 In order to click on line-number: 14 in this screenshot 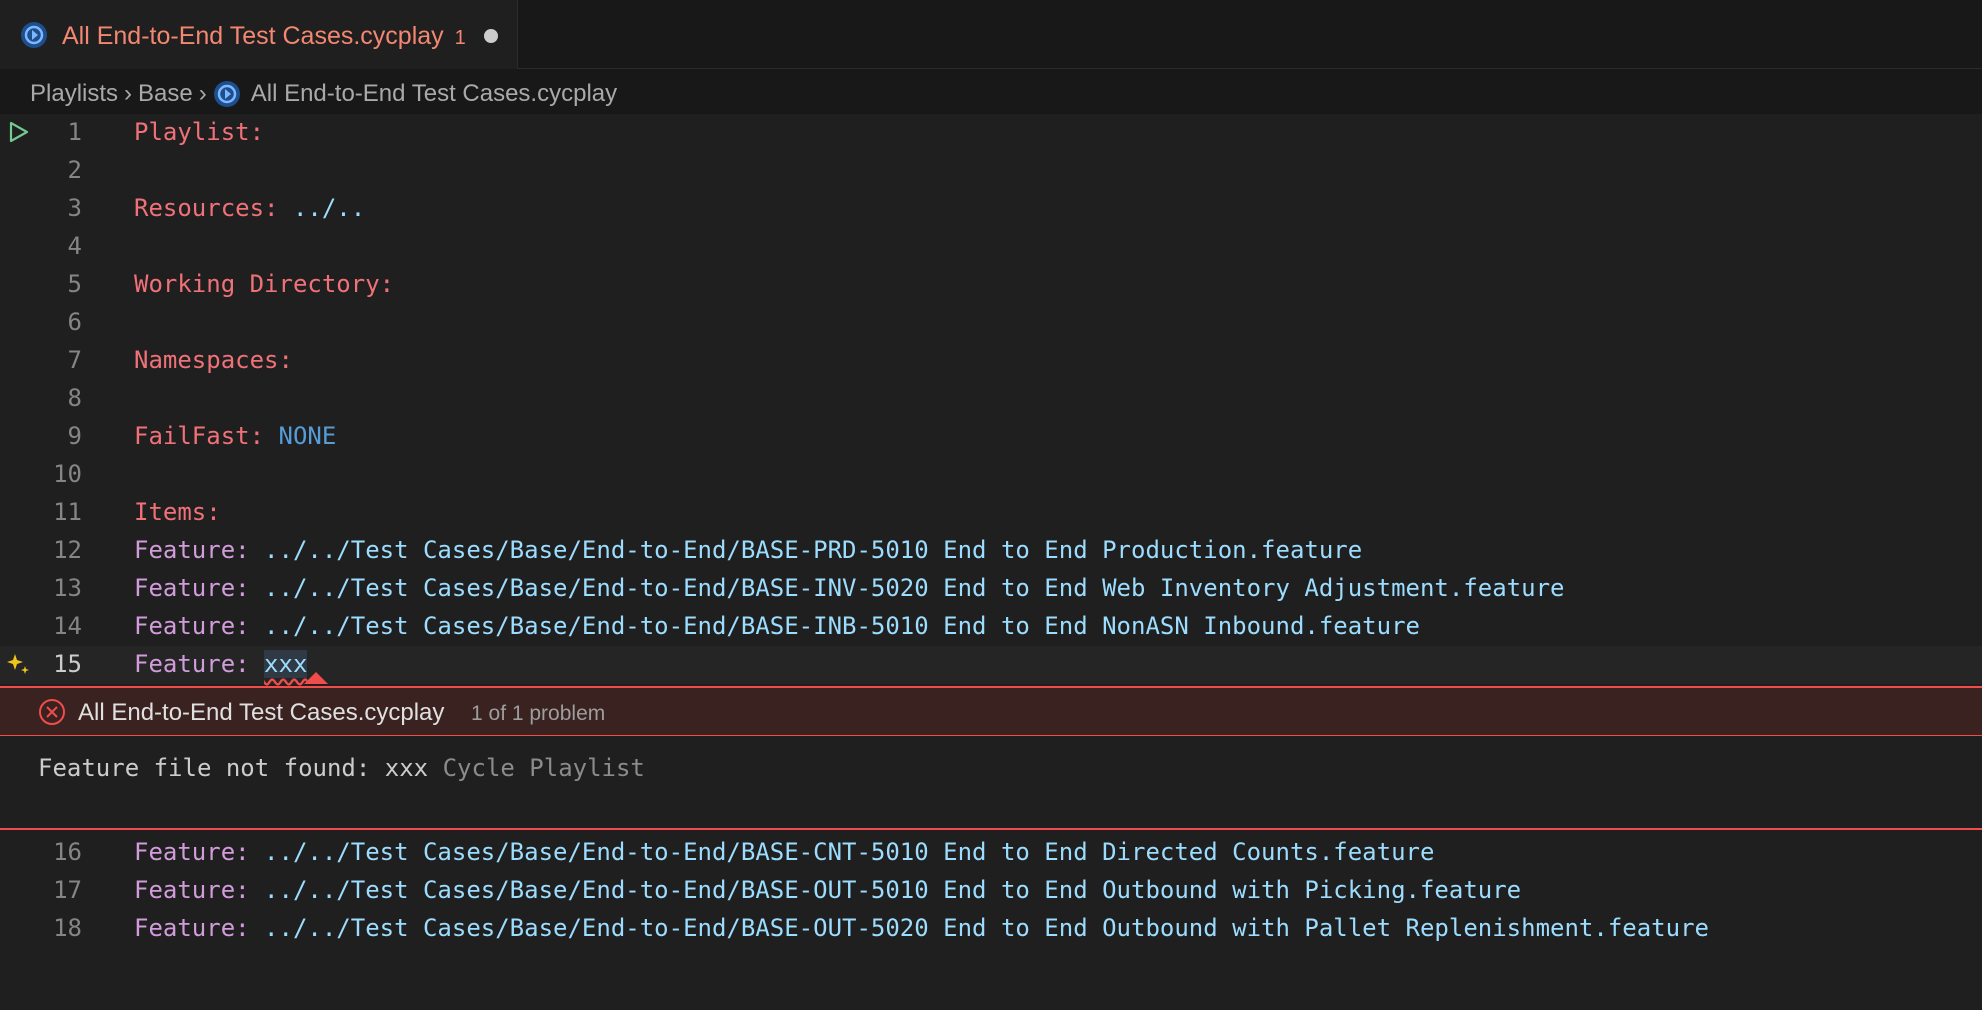, I will do `click(67, 626)`.